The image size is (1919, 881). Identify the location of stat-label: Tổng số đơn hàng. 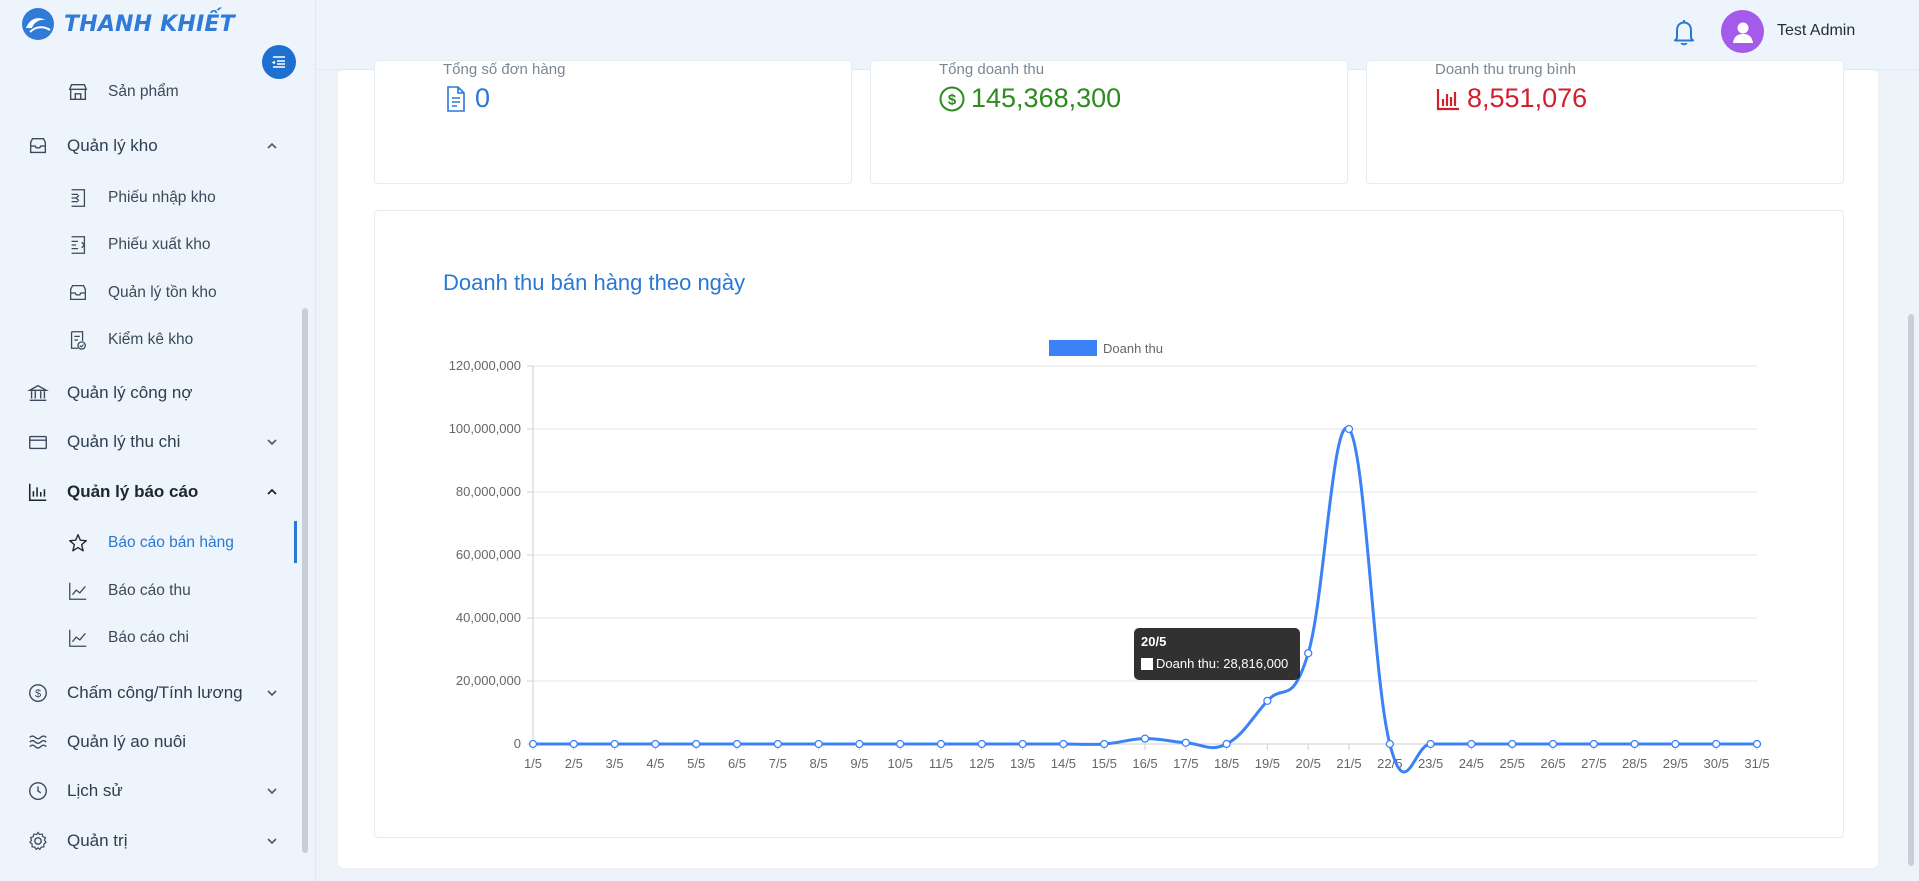
(504, 69).